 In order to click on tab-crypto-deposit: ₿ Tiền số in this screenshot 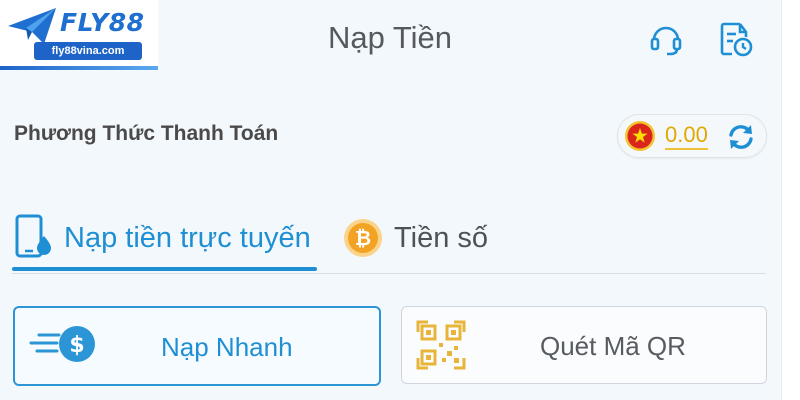, I will do `click(440, 238)`.